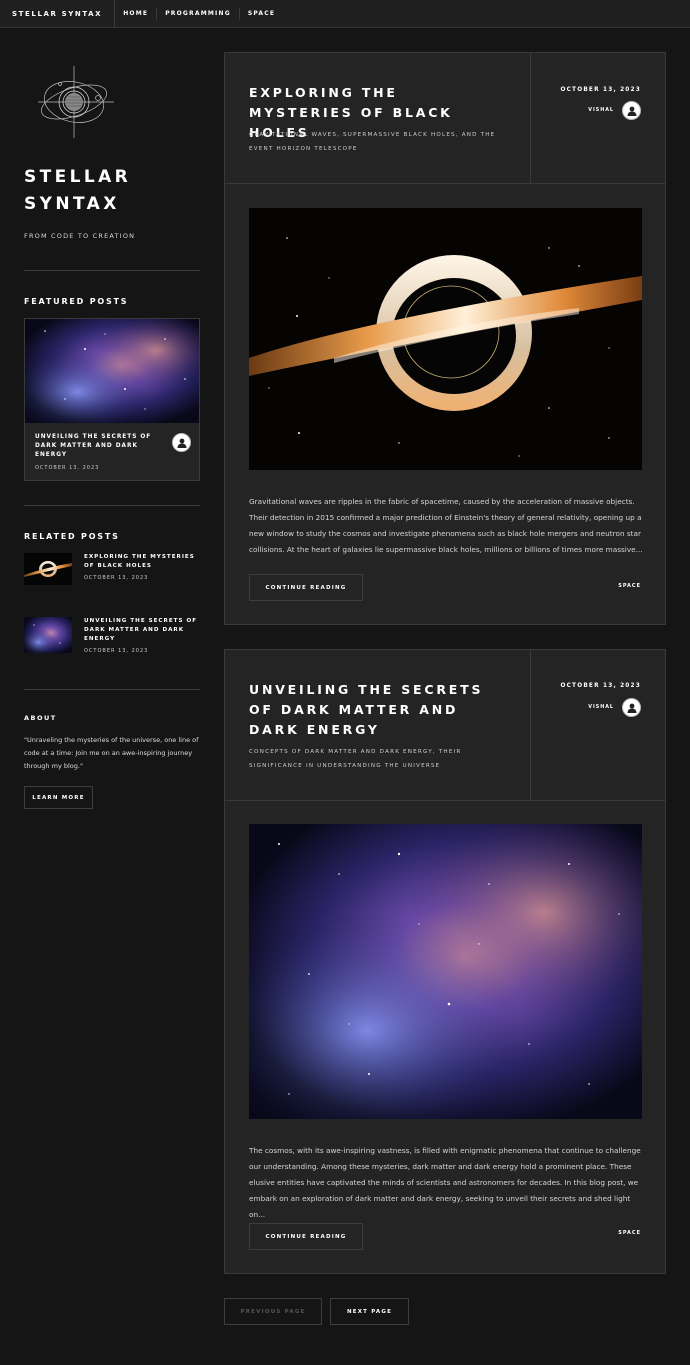  Describe the element at coordinates (112, 371) in the screenshot. I see `featured-post-image` at that location.